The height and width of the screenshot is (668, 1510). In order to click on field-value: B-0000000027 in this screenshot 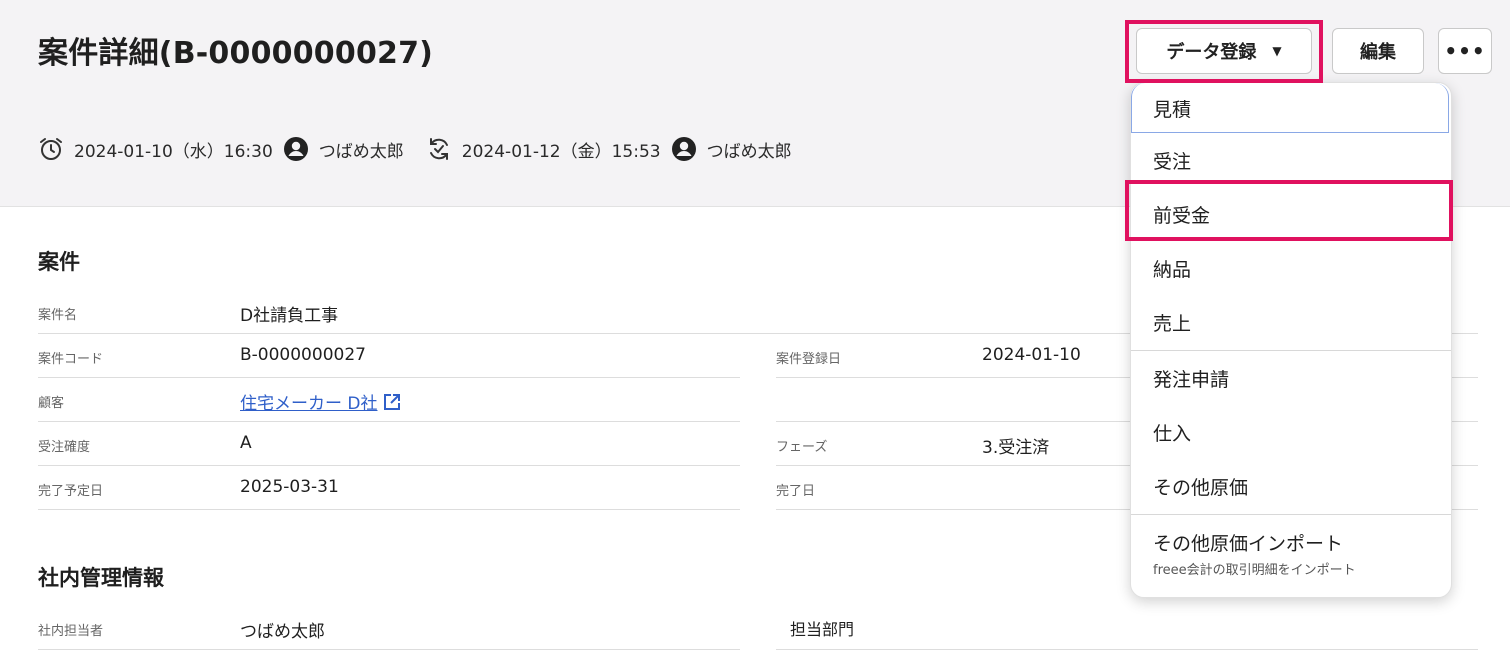, I will do `click(303, 355)`.